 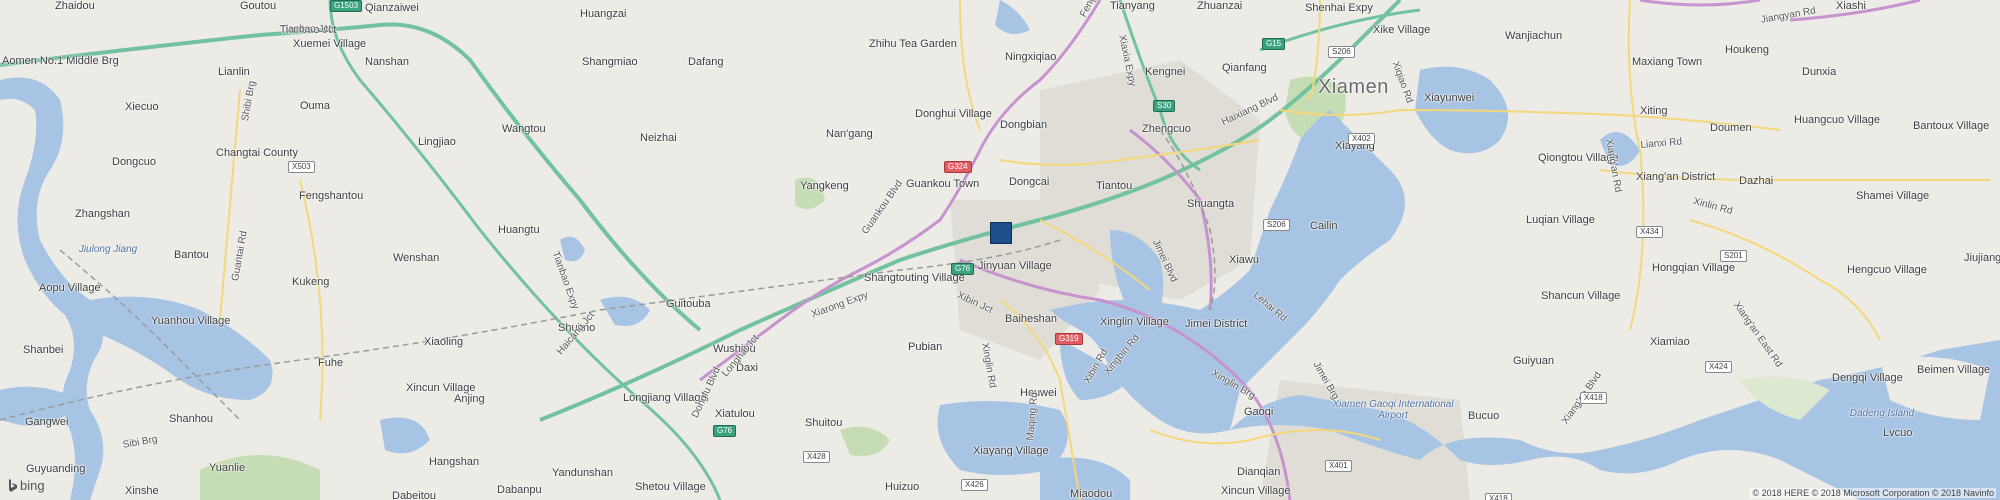 What do you see at coordinates (1449, 98) in the screenshot?
I see `place-label: Xiayunwei` at bounding box center [1449, 98].